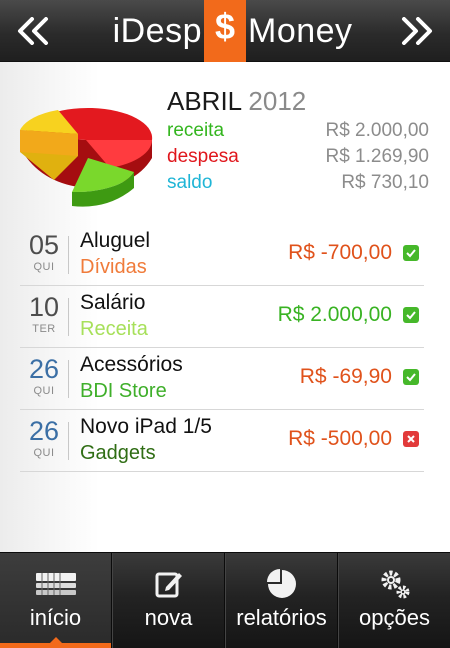 Image resolution: width=450 pixels, height=648 pixels. I want to click on tab-label: nova, so click(168, 617).